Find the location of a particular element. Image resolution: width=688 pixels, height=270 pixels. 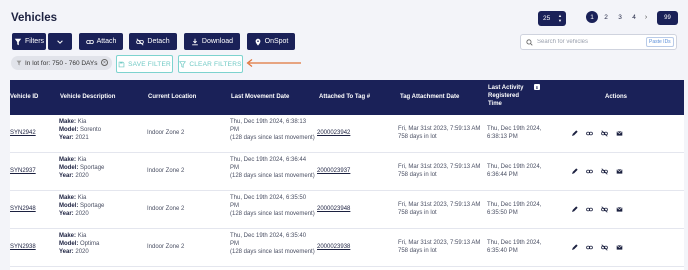

activity-line2: 6:38:13 PM is located at coordinates (502, 137).